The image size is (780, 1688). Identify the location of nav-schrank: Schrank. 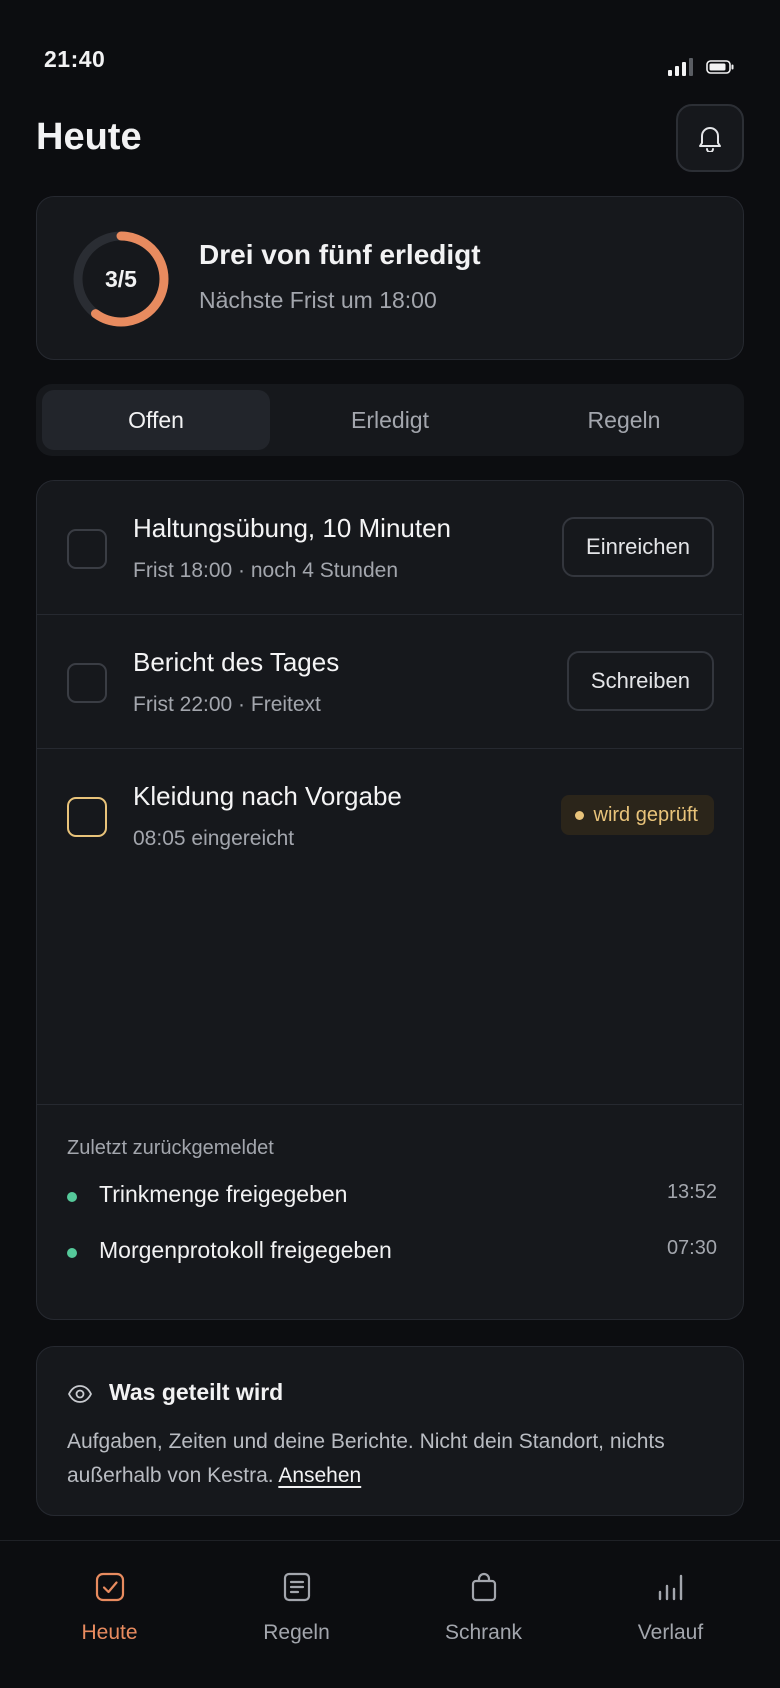
(483, 1601).